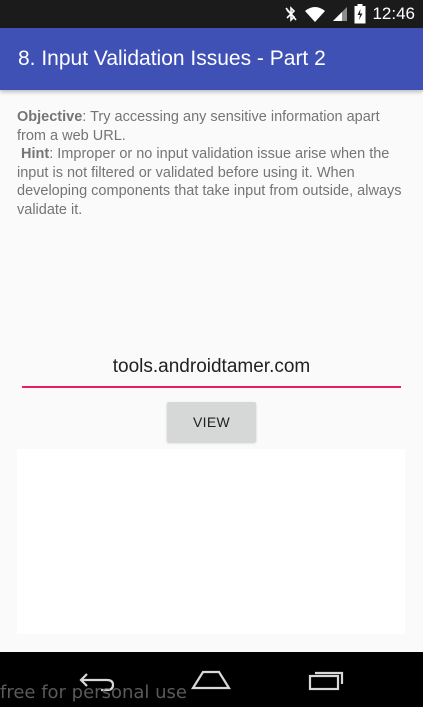 The image size is (423, 707). I want to click on recents-icon, so click(326, 680).